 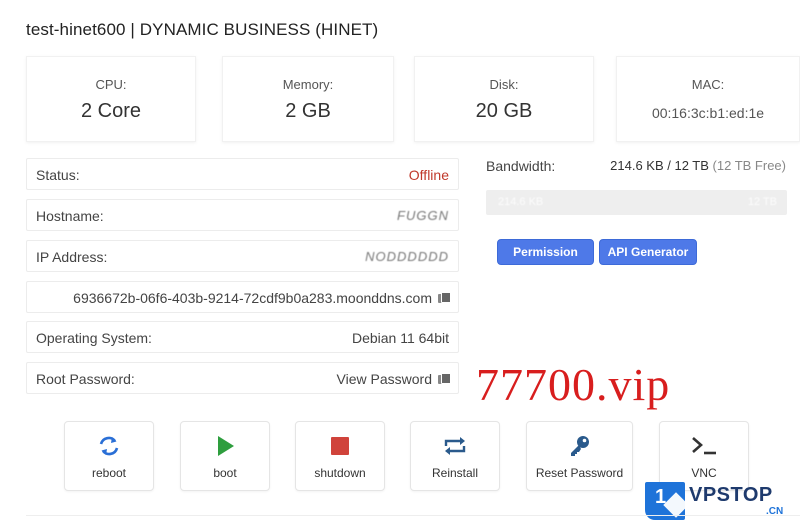 I want to click on view-password-text: View Password, so click(x=384, y=379).